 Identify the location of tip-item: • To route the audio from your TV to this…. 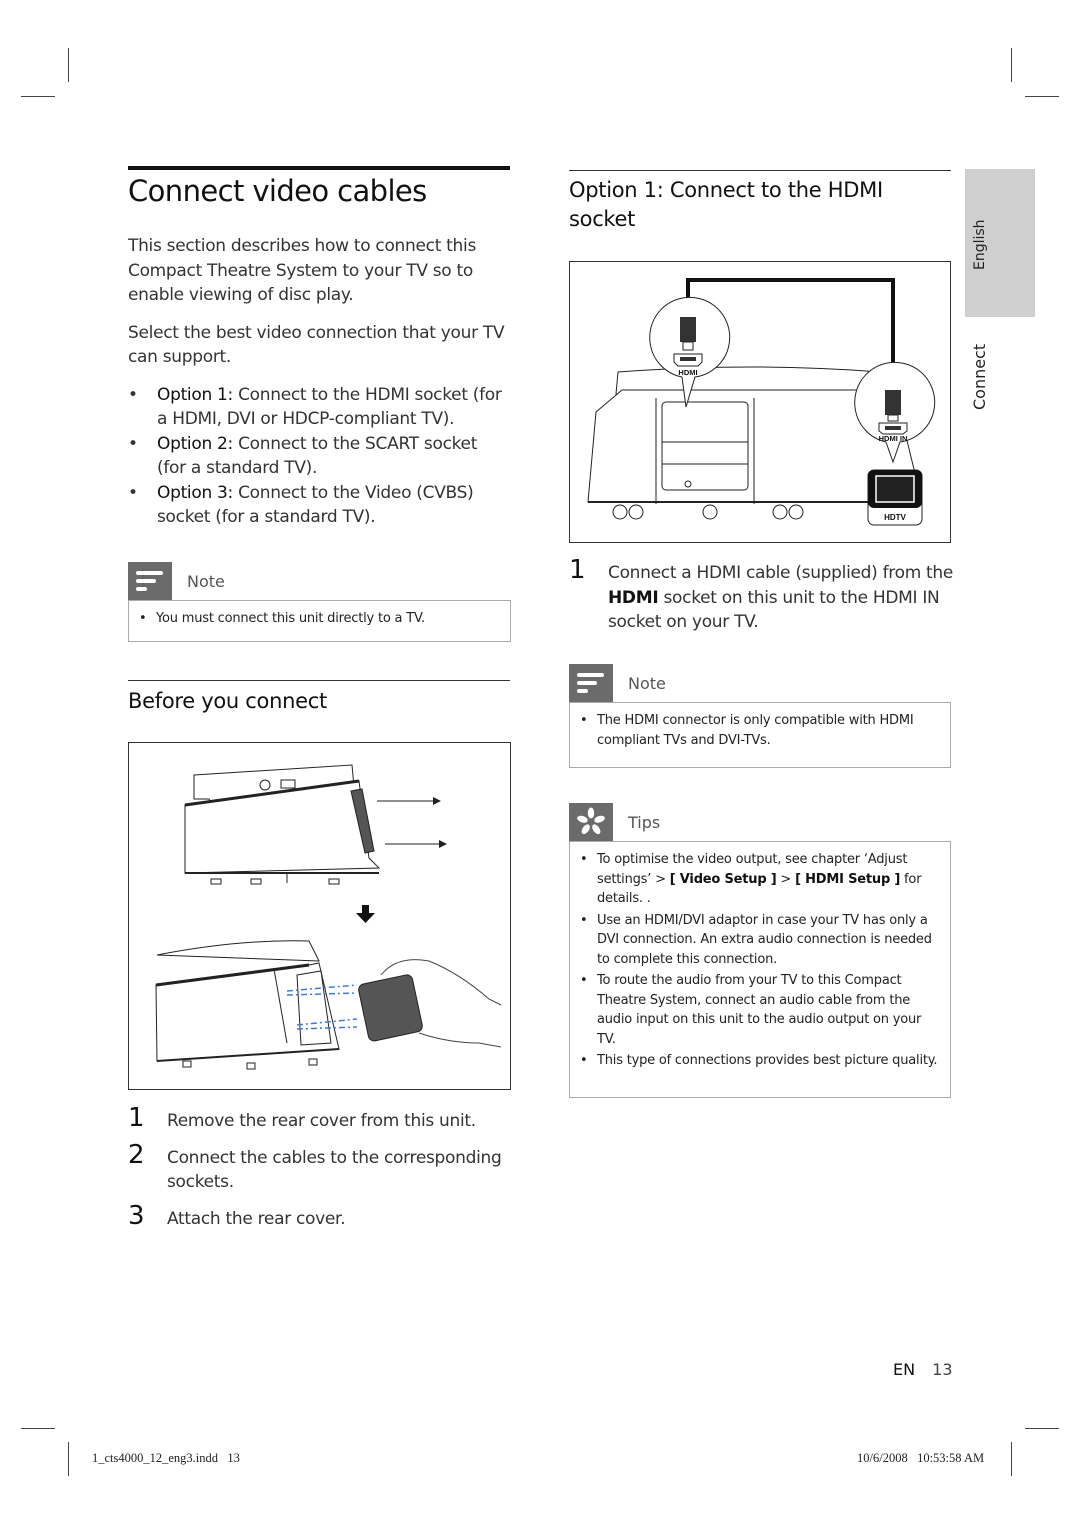
(760, 1010).